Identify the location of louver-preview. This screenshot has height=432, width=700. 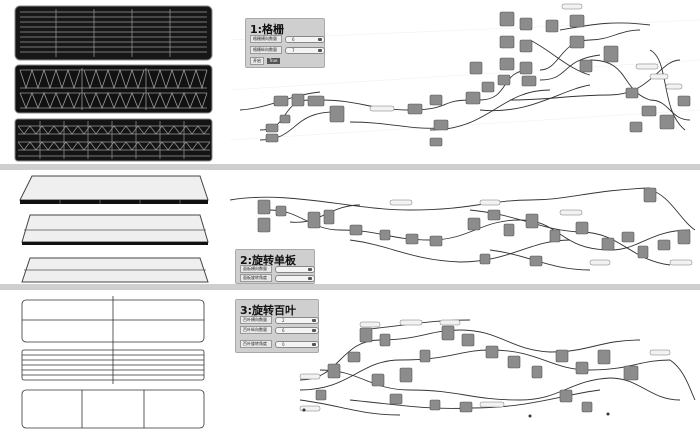
(113, 362).